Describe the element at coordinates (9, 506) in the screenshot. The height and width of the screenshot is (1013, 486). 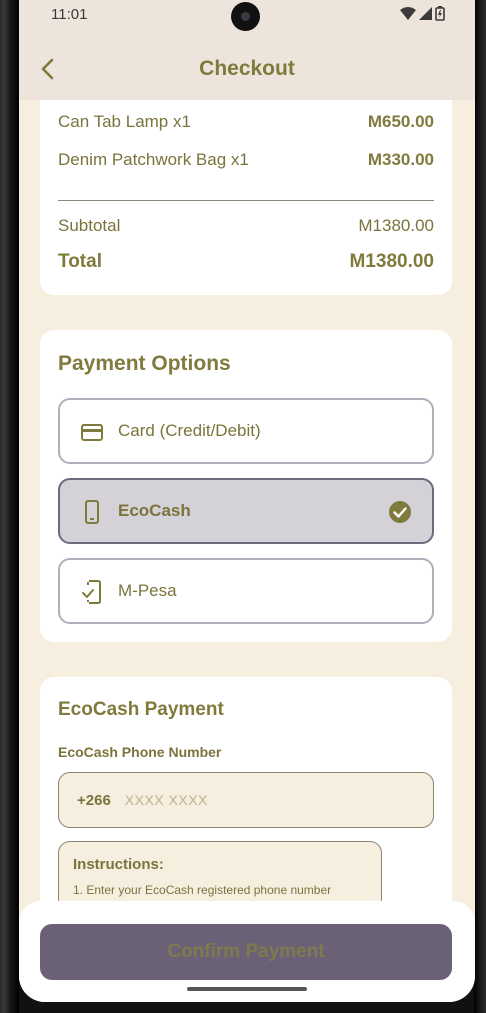
I see `phone-bezel-left` at that location.